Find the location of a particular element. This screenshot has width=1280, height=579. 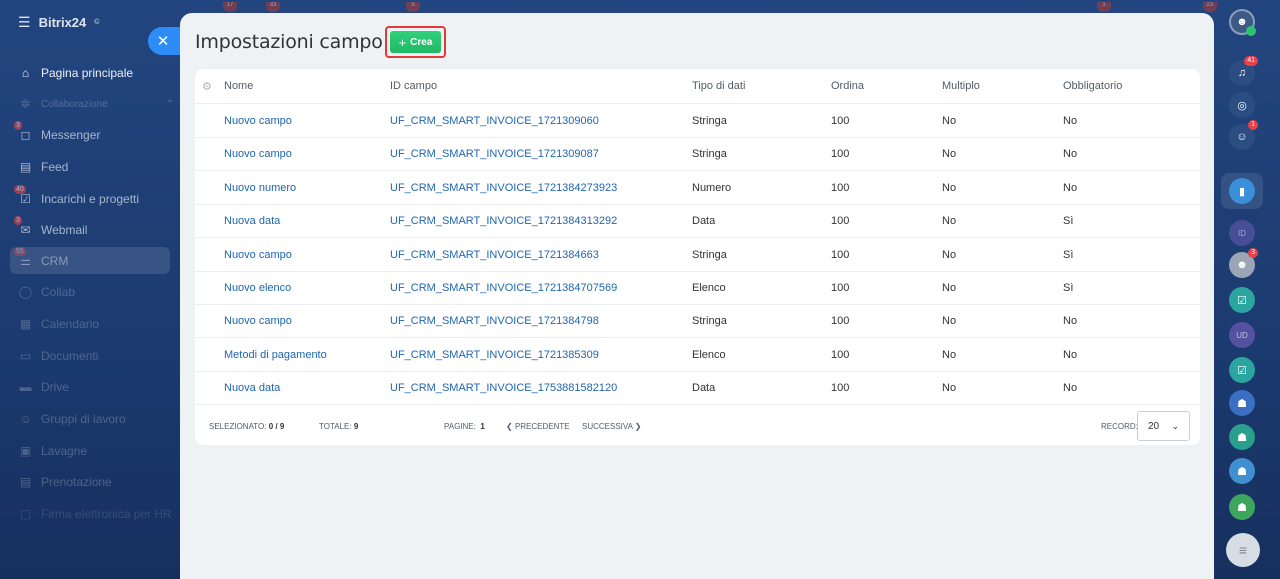

cell-id: UF_CRM_SMART_INVOICE_1721384273923 is located at coordinates (503, 188).